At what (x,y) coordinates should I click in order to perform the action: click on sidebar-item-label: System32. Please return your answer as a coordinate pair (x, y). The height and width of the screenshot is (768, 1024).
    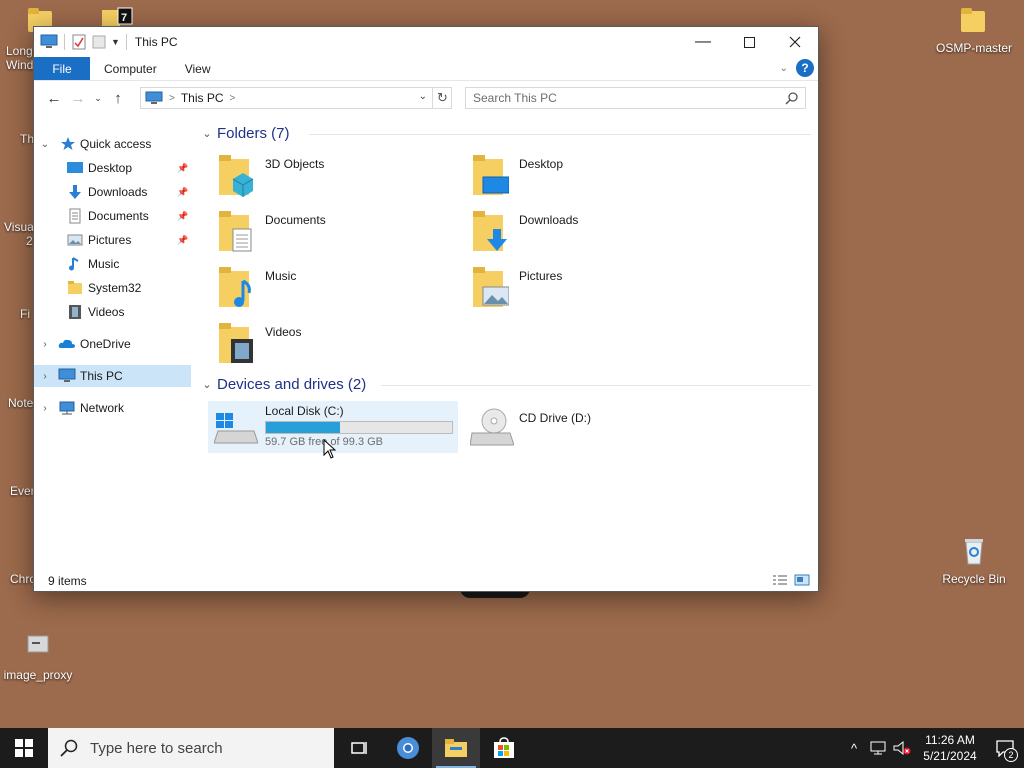
    Looking at the image, I should click on (115, 288).